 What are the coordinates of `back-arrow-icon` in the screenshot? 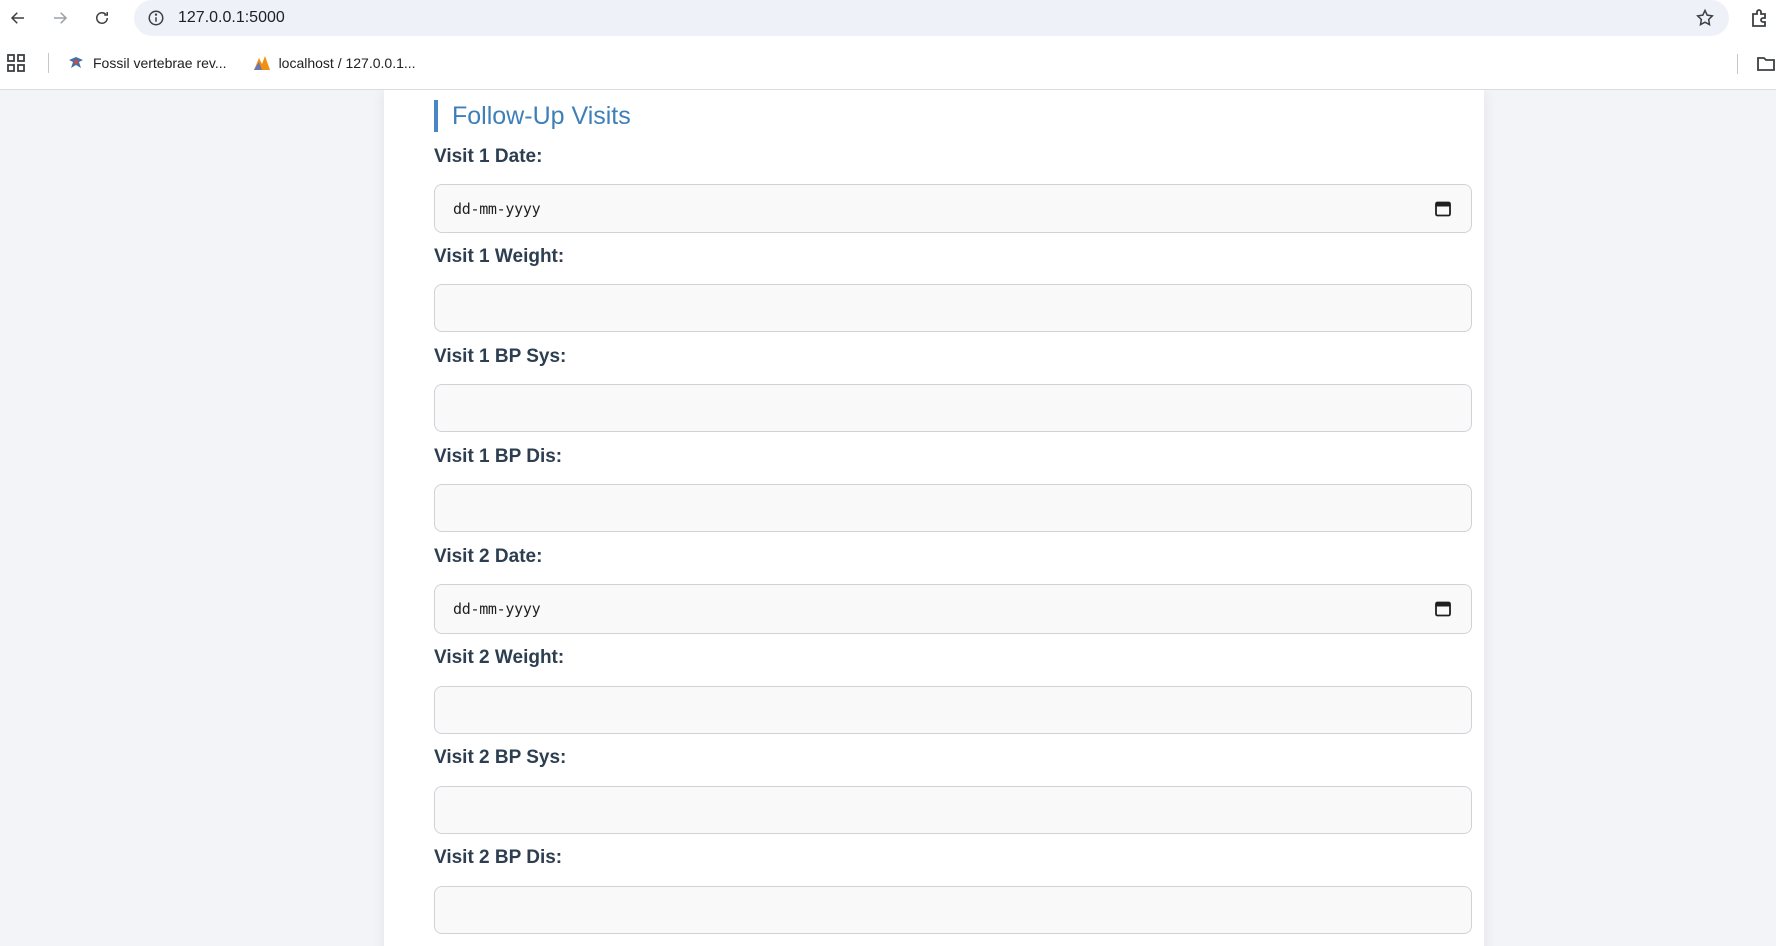 It's located at (17, 18).